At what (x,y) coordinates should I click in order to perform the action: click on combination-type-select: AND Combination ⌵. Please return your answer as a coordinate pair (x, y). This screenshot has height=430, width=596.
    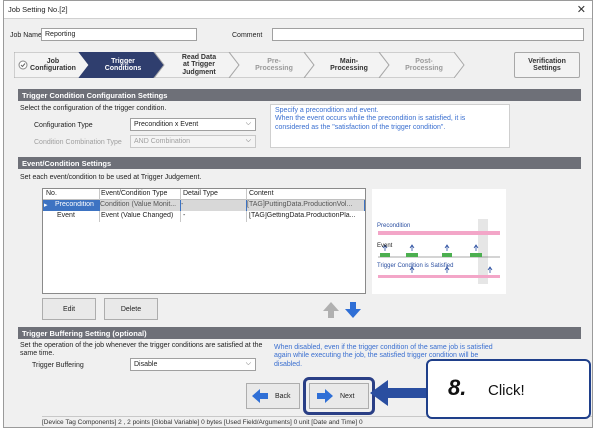
    Looking at the image, I should click on (193, 141).